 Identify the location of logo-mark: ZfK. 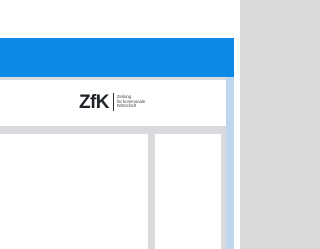
(94, 102).